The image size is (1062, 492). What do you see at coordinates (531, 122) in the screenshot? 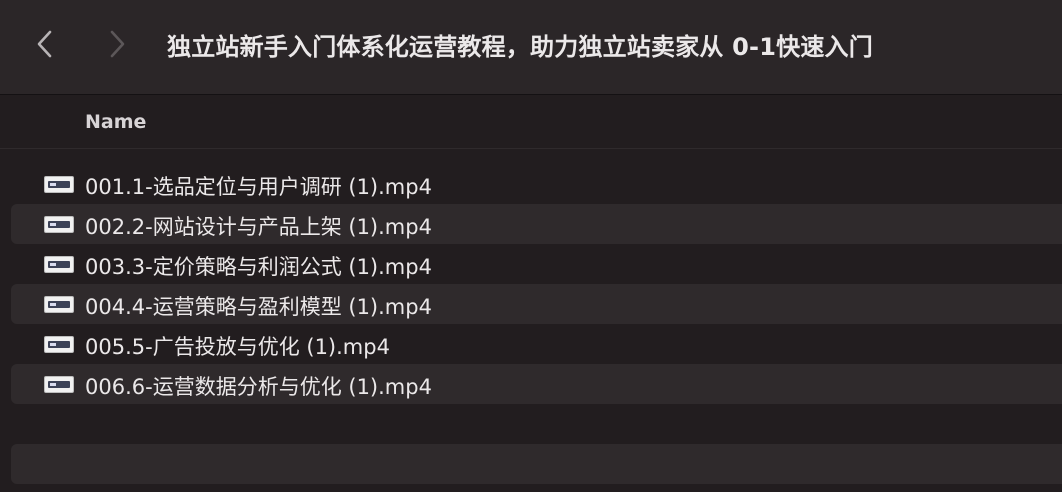
I see `column-header-bar: Name` at bounding box center [531, 122].